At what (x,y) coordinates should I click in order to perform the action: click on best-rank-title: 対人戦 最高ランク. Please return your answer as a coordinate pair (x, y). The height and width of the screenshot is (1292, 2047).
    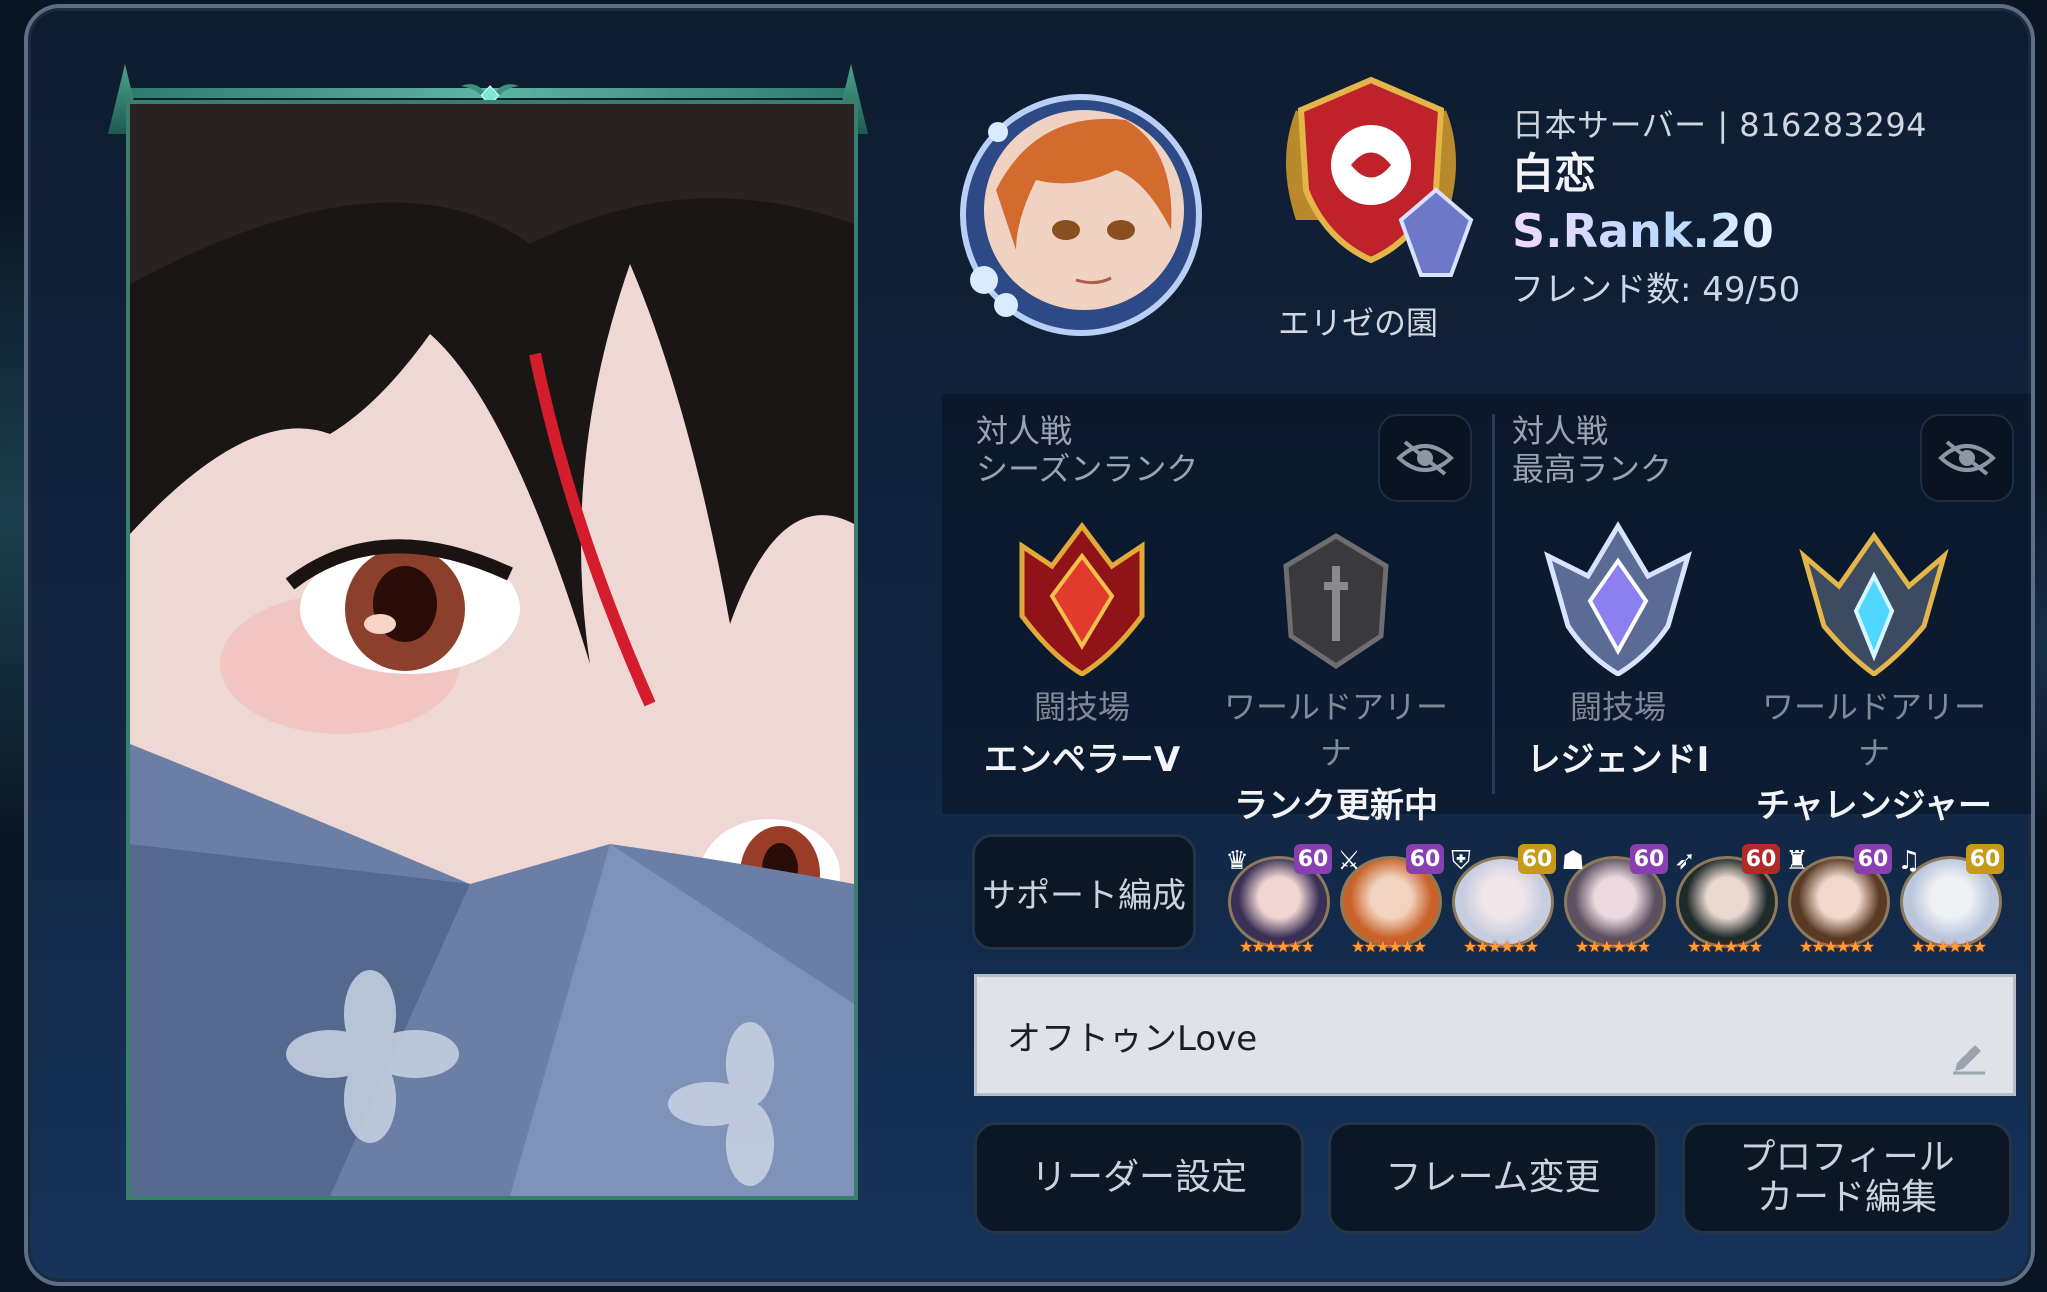
    Looking at the image, I should click on (1592, 450).